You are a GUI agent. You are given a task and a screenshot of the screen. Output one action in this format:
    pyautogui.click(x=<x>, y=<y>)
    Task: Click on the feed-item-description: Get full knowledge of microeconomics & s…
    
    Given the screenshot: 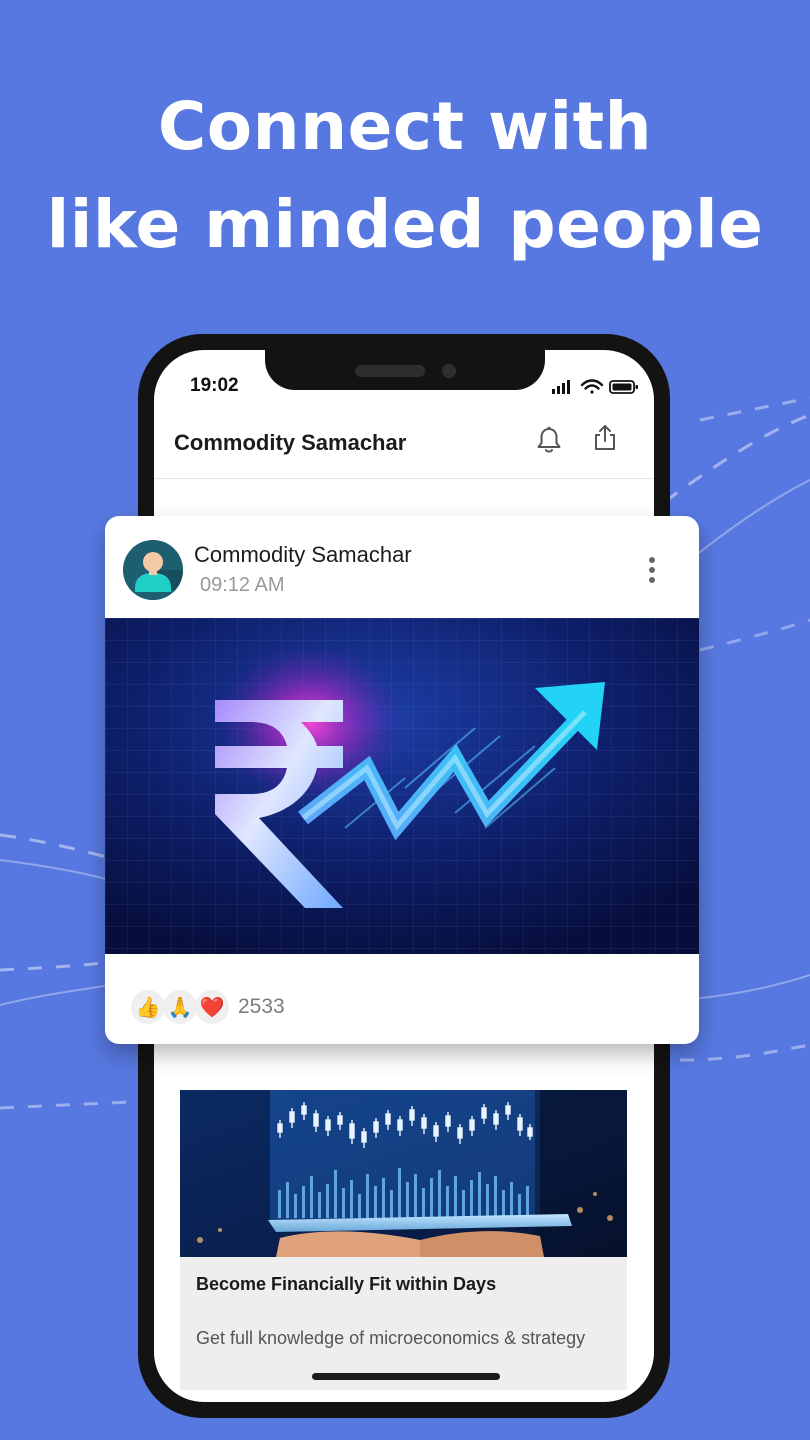 What is the action you would take?
    pyautogui.click(x=391, y=1338)
    